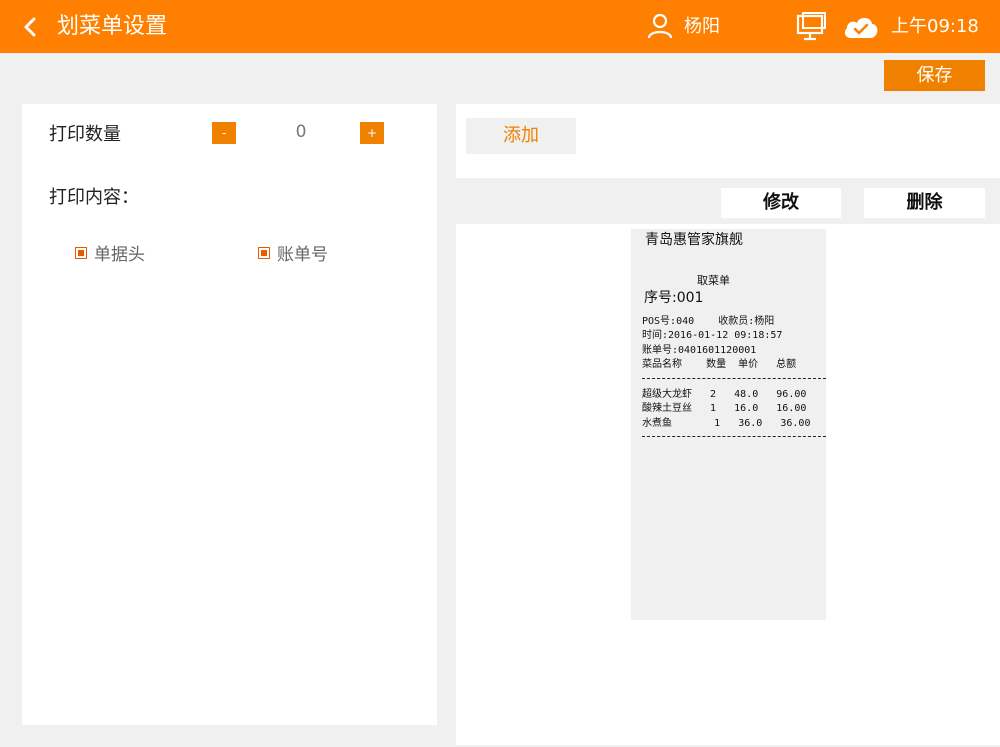 The image size is (1000, 747). Describe the element at coordinates (112, 26) in the screenshot. I see `page-title: 划菜单设置` at that location.